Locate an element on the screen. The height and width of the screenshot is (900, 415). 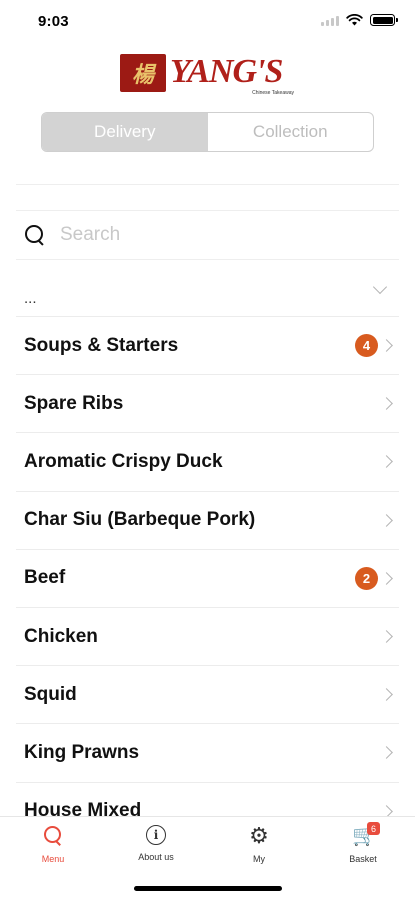
tab-label: About us is located at coordinates (156, 857).